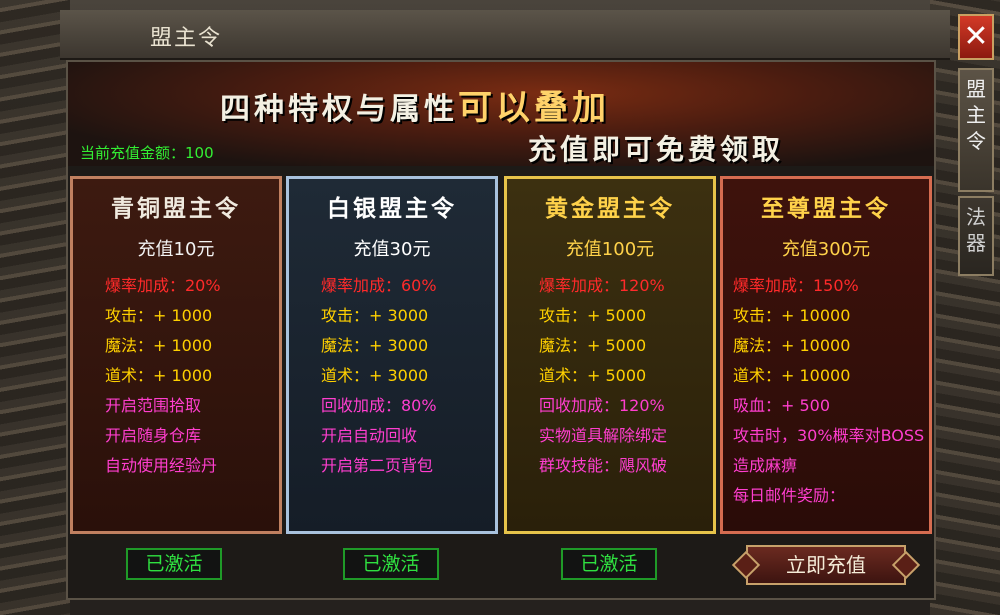  I want to click on attr-line: 道术：+ 1000, so click(159, 375).